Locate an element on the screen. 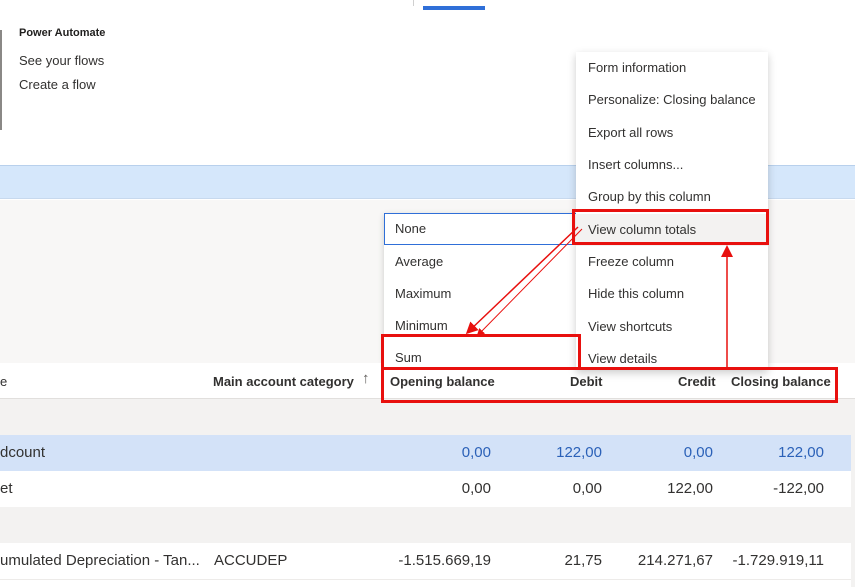 Image resolution: width=855 pixels, height=587 pixels. see-your-flows-link: See your flows is located at coordinates (61, 60).